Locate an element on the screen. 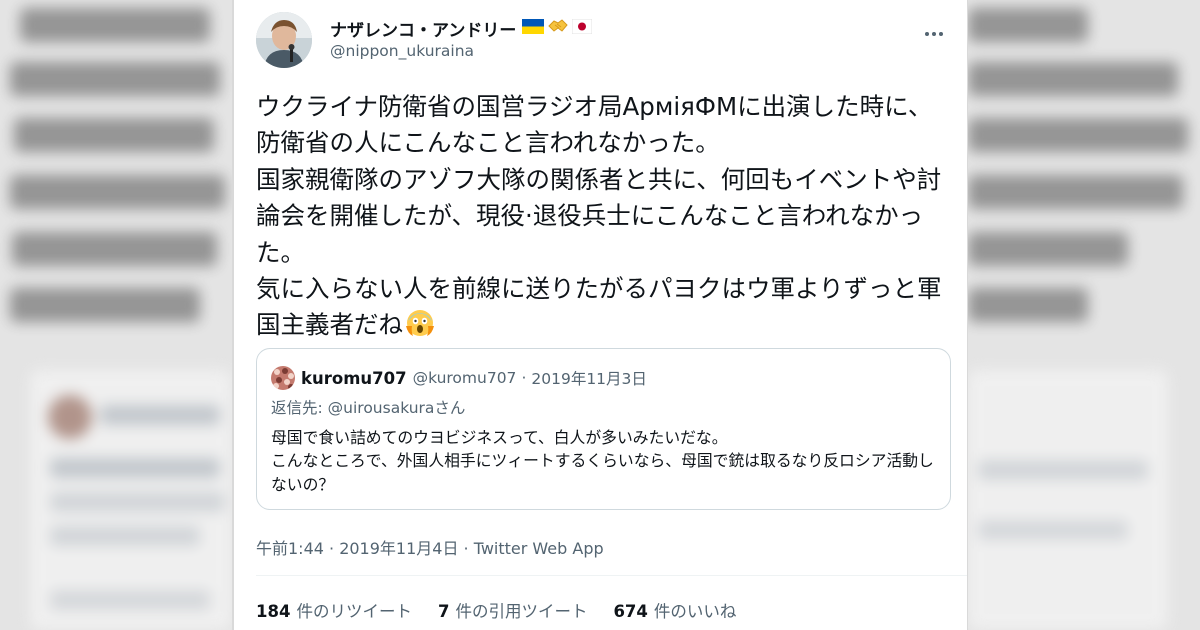 The width and height of the screenshot is (1200, 630). quoted-date: 2019年11月3日 is located at coordinates (589, 378).